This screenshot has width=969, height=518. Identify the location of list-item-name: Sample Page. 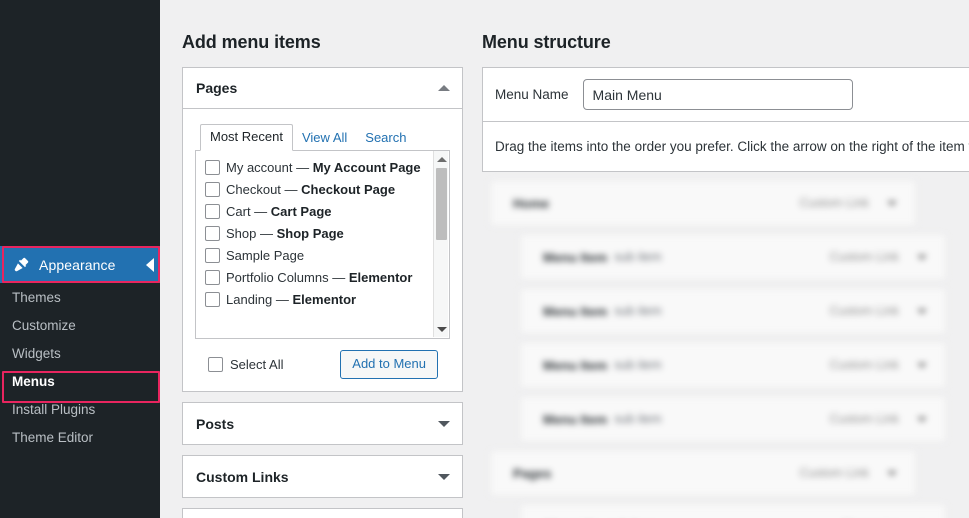
(265, 255).